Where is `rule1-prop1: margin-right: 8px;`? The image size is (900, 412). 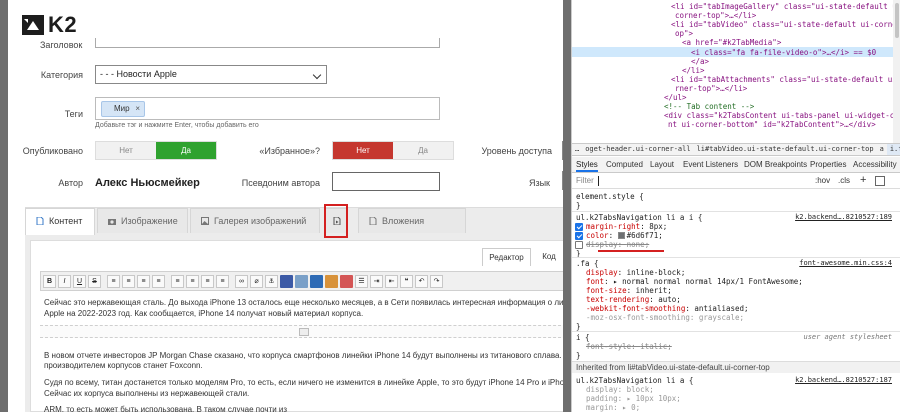 rule1-prop1: margin-right: 8px; is located at coordinates (626, 226).